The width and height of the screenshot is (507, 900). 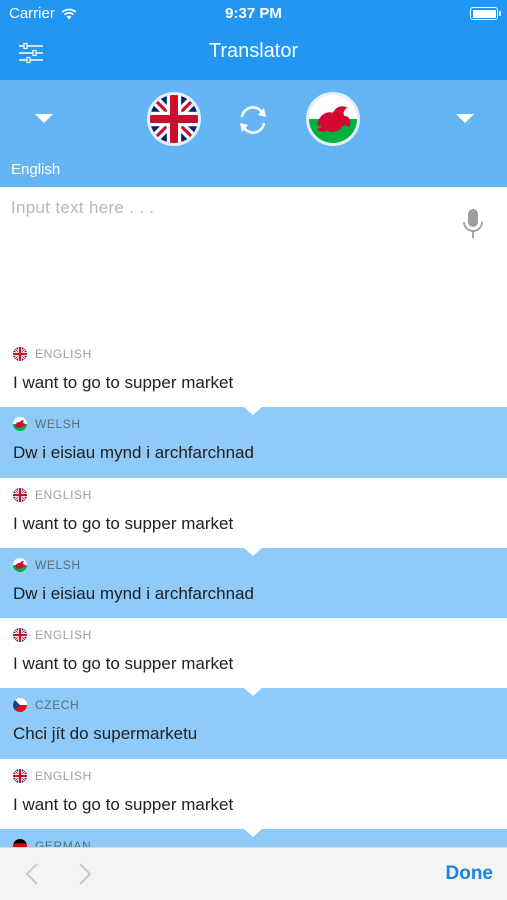 I want to click on source-language-button, so click(x=174, y=119).